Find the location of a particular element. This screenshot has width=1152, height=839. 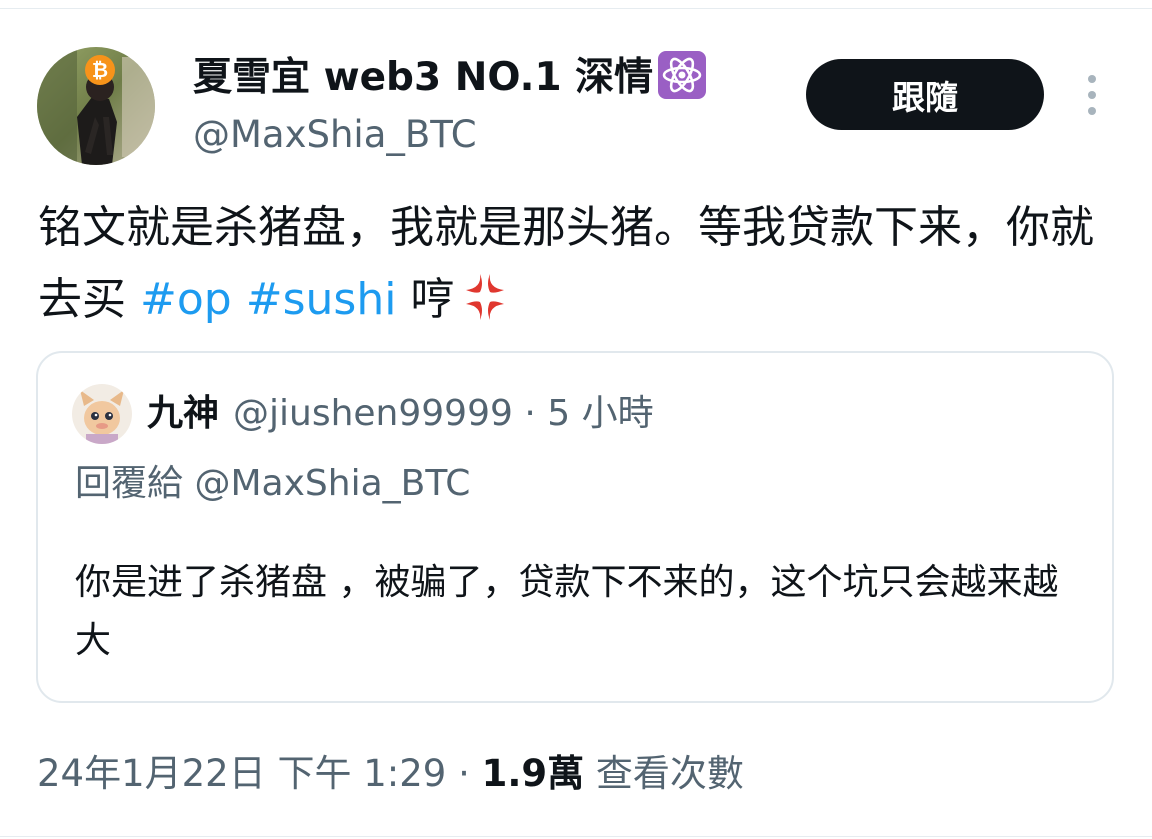

quoted-tweet-time: 5 小時 is located at coordinates (600, 413).